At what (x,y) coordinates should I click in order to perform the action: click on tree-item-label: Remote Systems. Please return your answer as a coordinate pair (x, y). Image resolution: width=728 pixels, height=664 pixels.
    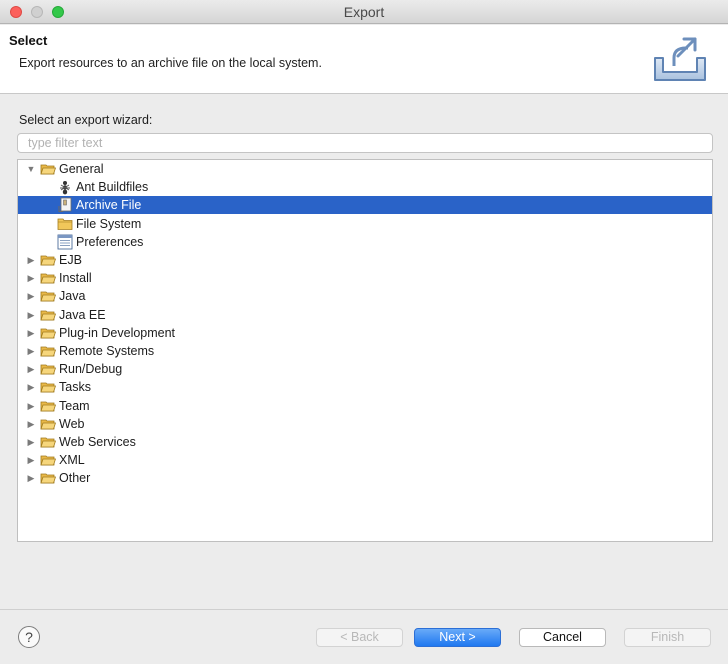
    Looking at the image, I should click on (107, 351).